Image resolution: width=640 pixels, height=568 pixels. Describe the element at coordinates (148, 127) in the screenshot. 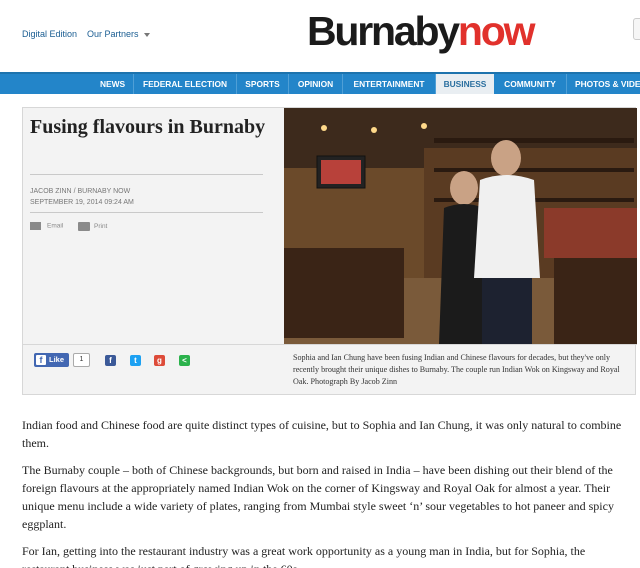

I see `article-title: Fusing flavours in Burnaby` at that location.